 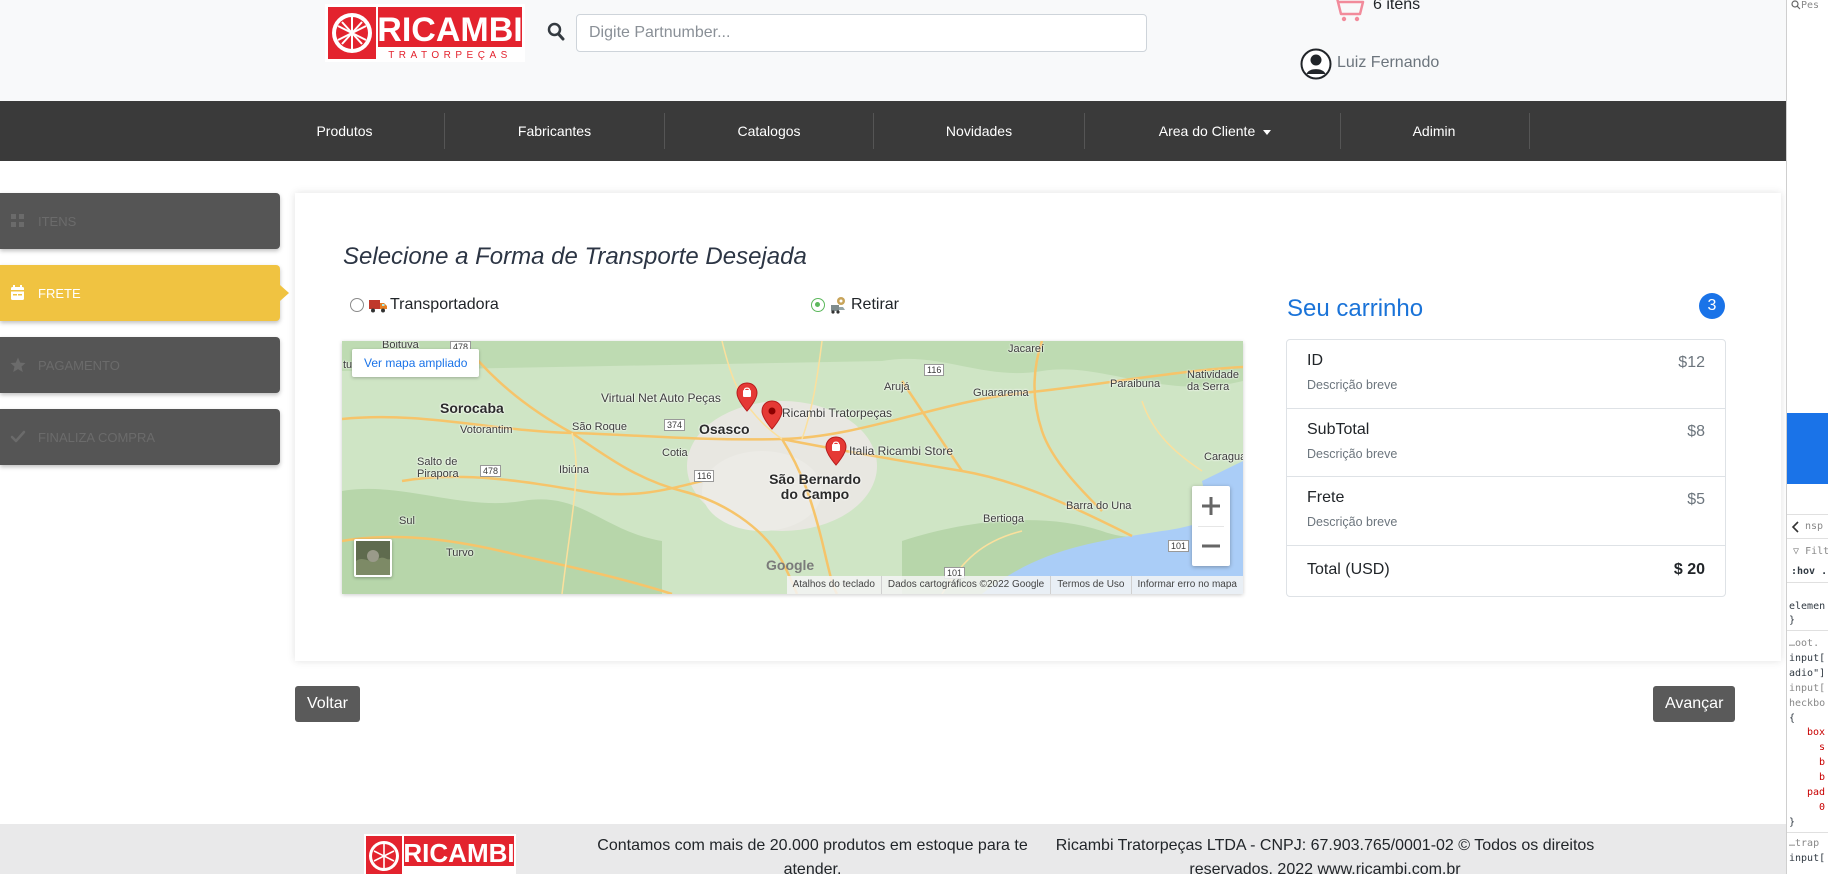 I want to click on radio-transportadora, so click(x=357, y=305).